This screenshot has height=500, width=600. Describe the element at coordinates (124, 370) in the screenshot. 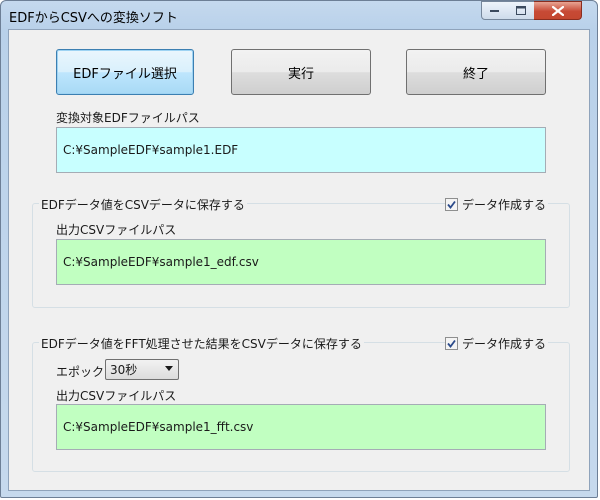

I see `epoch-select-value: 30秒` at that location.